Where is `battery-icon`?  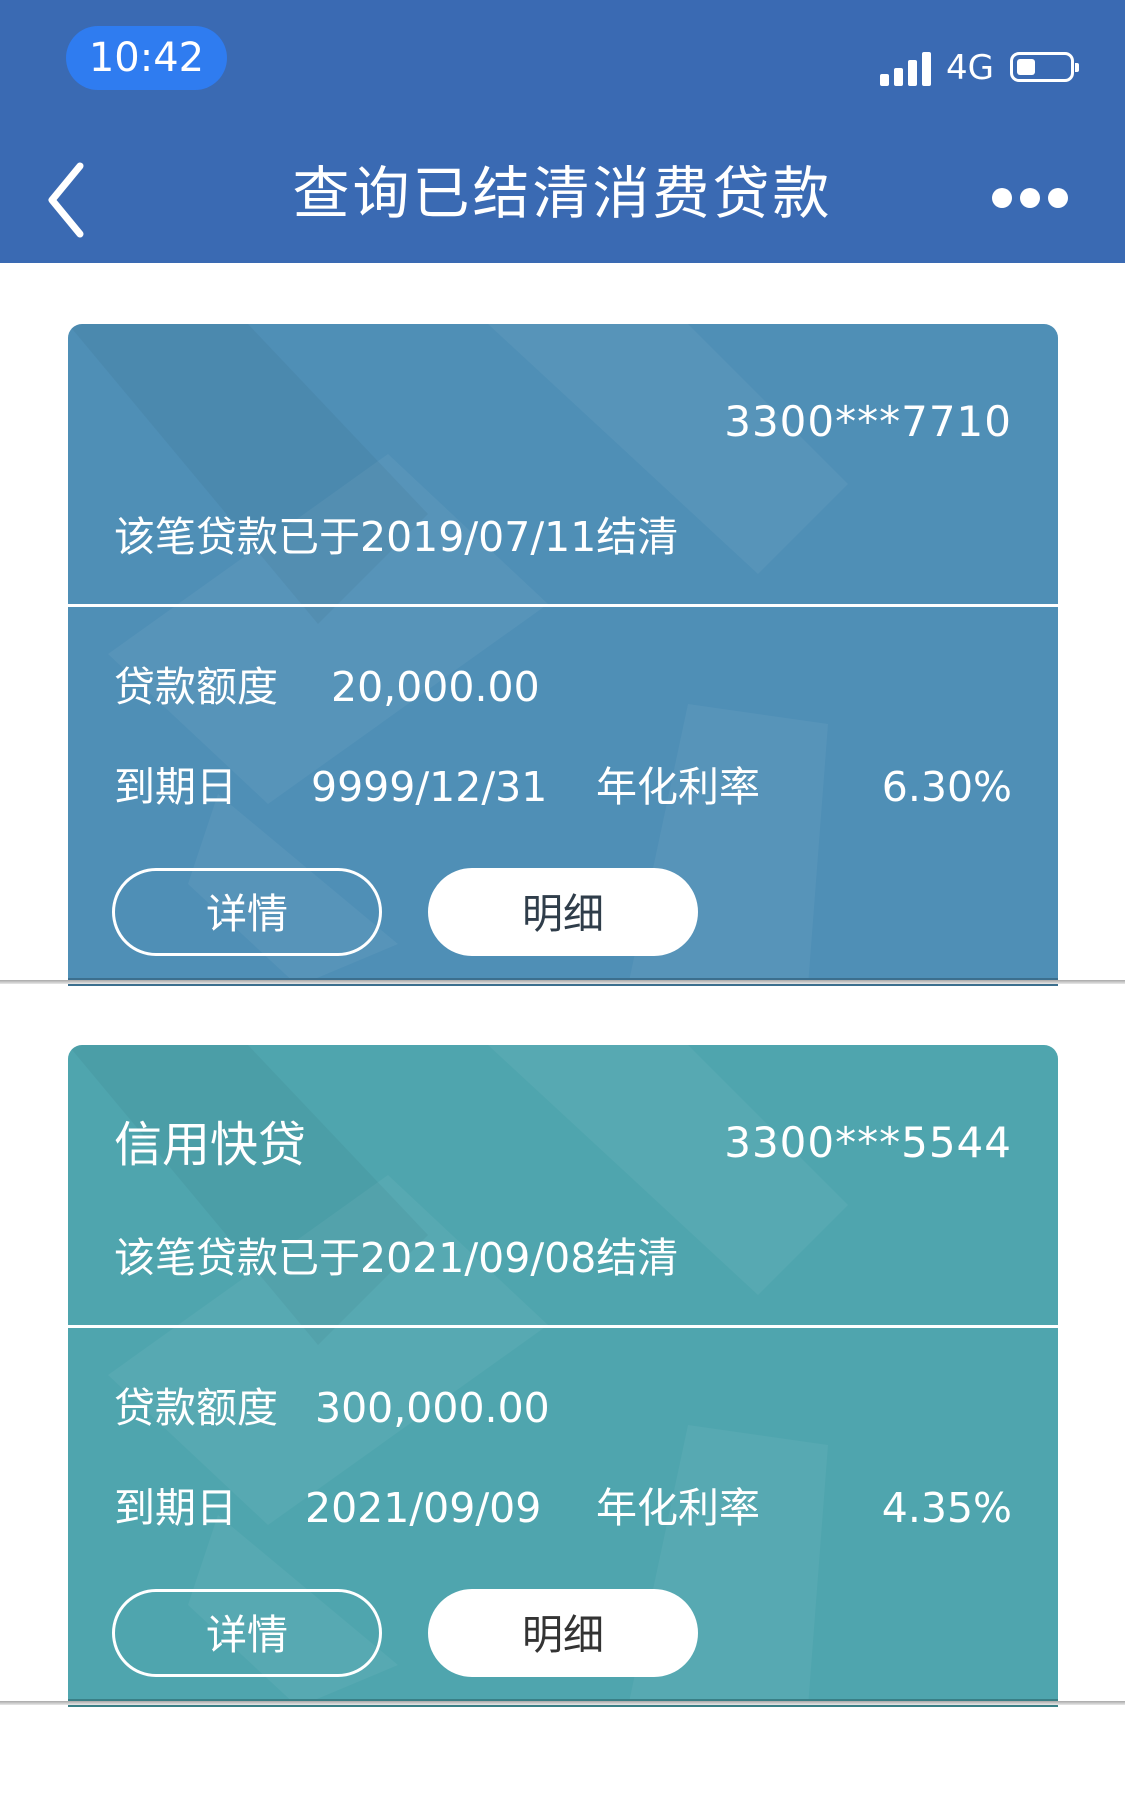 battery-icon is located at coordinates (1044, 67).